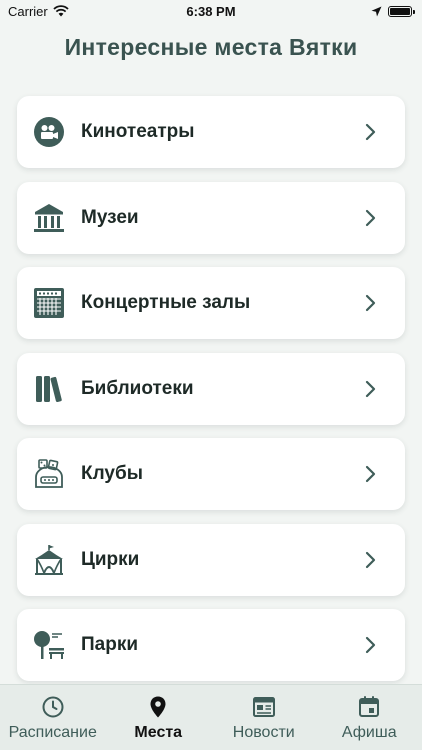 Image resolution: width=422 pixels, height=750 pixels. I want to click on place-label: Концертные залы, so click(166, 302).